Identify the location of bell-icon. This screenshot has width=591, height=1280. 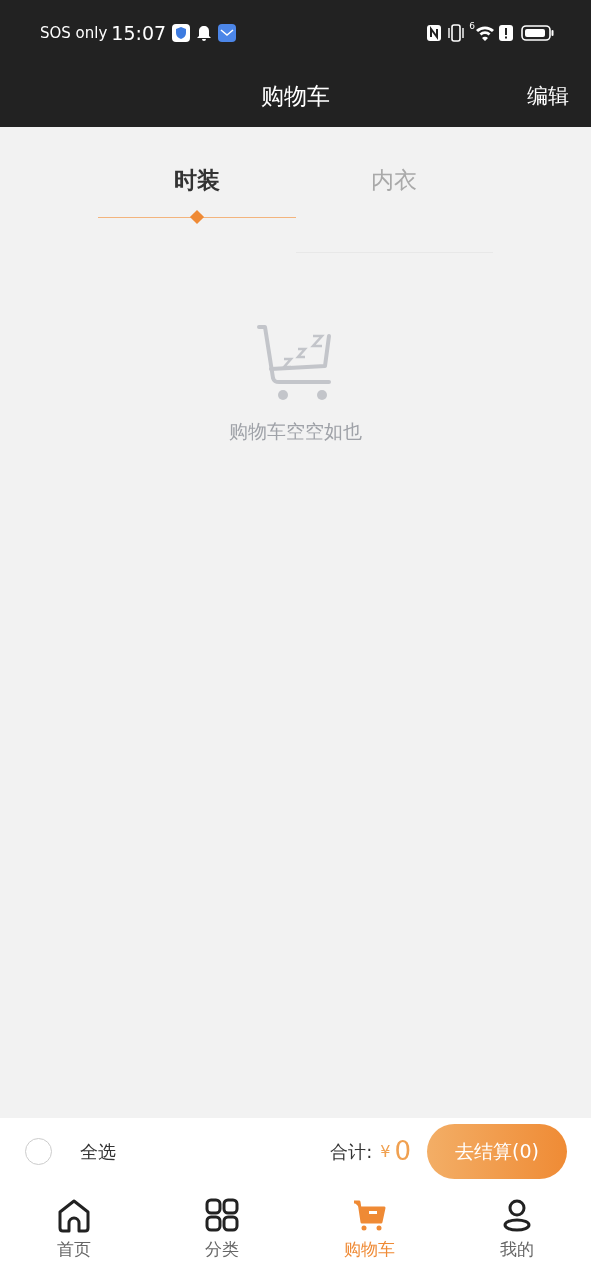
(204, 33).